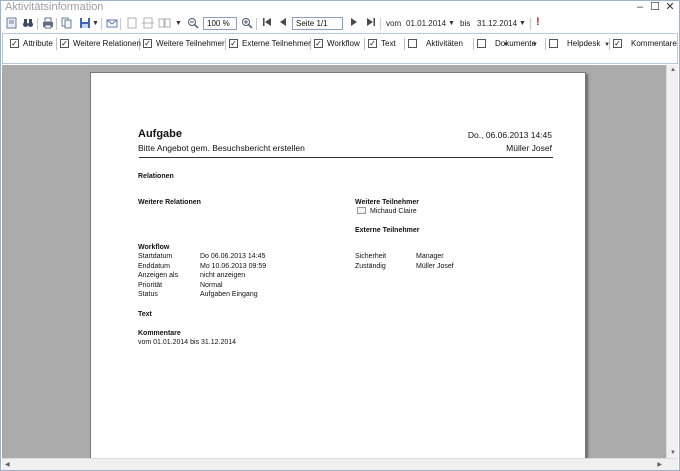 This screenshot has width=680, height=471. What do you see at coordinates (156, 176) in the screenshot?
I see `section-relationen: Relationen` at bounding box center [156, 176].